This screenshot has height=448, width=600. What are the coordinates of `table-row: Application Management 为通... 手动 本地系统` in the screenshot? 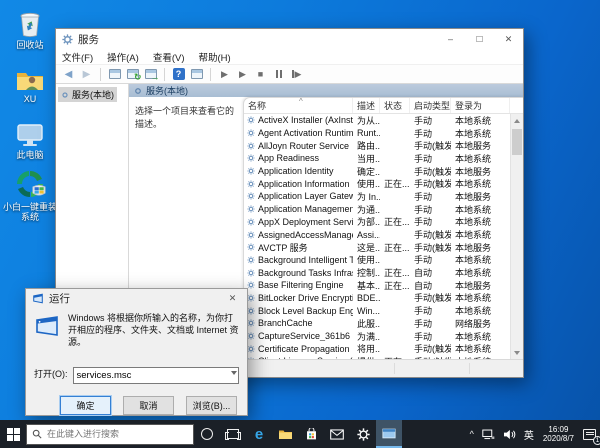 It's located at (377, 209).